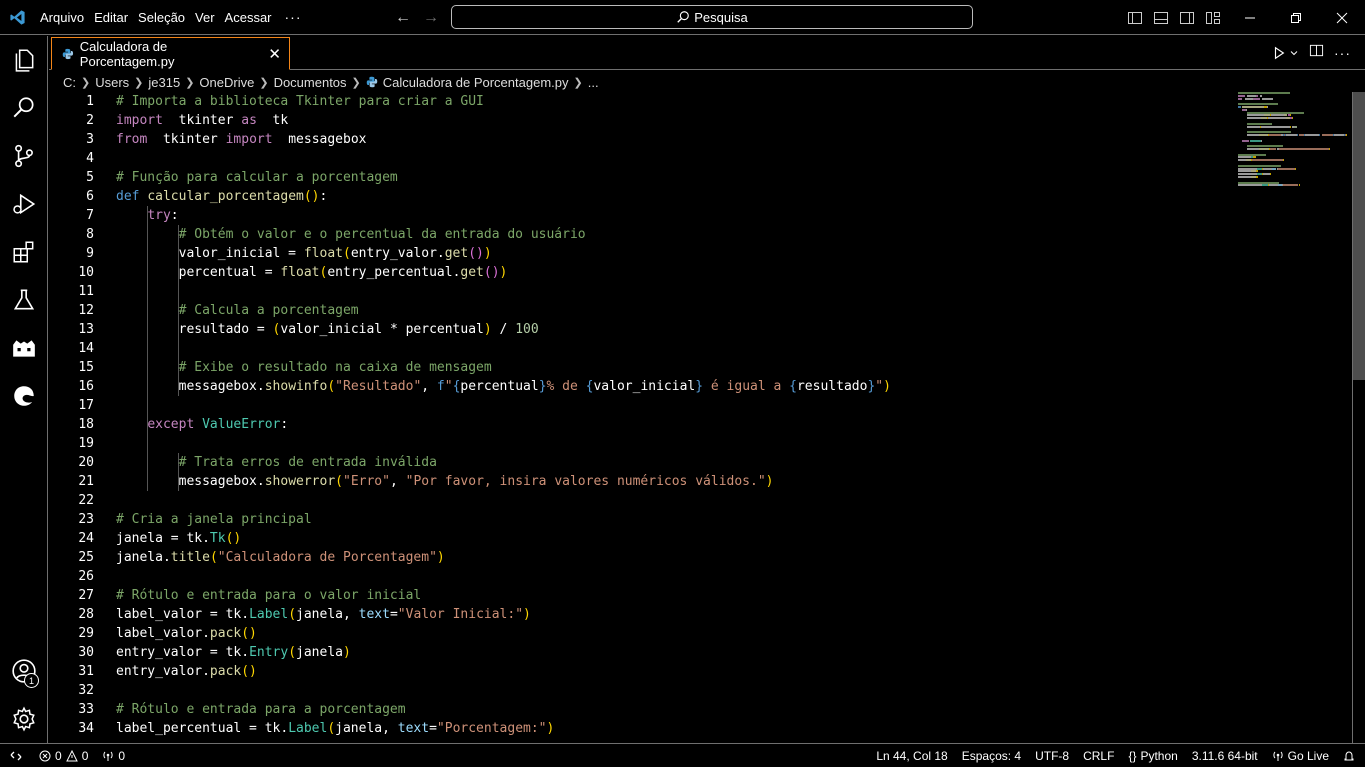 The height and width of the screenshot is (767, 1365). Describe the element at coordinates (1293, 142) in the screenshot. I see `minimap` at that location.